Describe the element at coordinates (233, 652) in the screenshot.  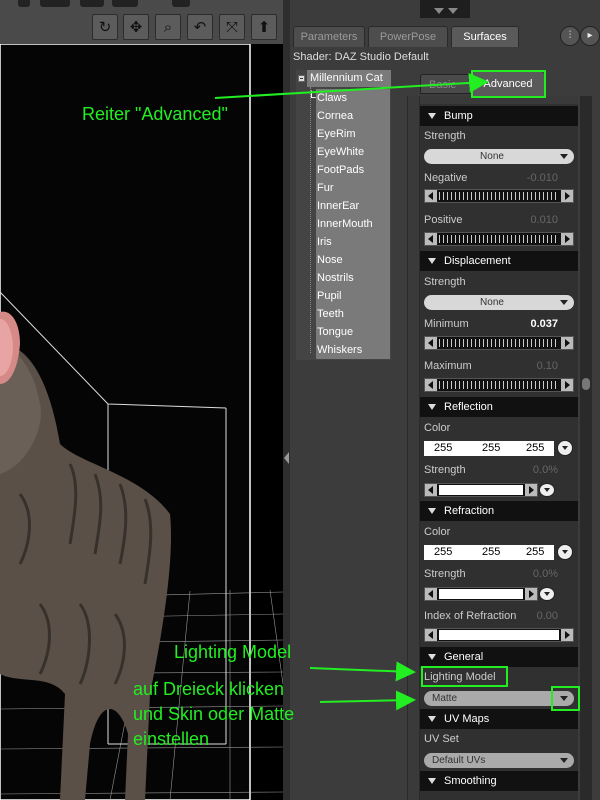
I see `annotation-lighting-model: Lighting Model` at that location.